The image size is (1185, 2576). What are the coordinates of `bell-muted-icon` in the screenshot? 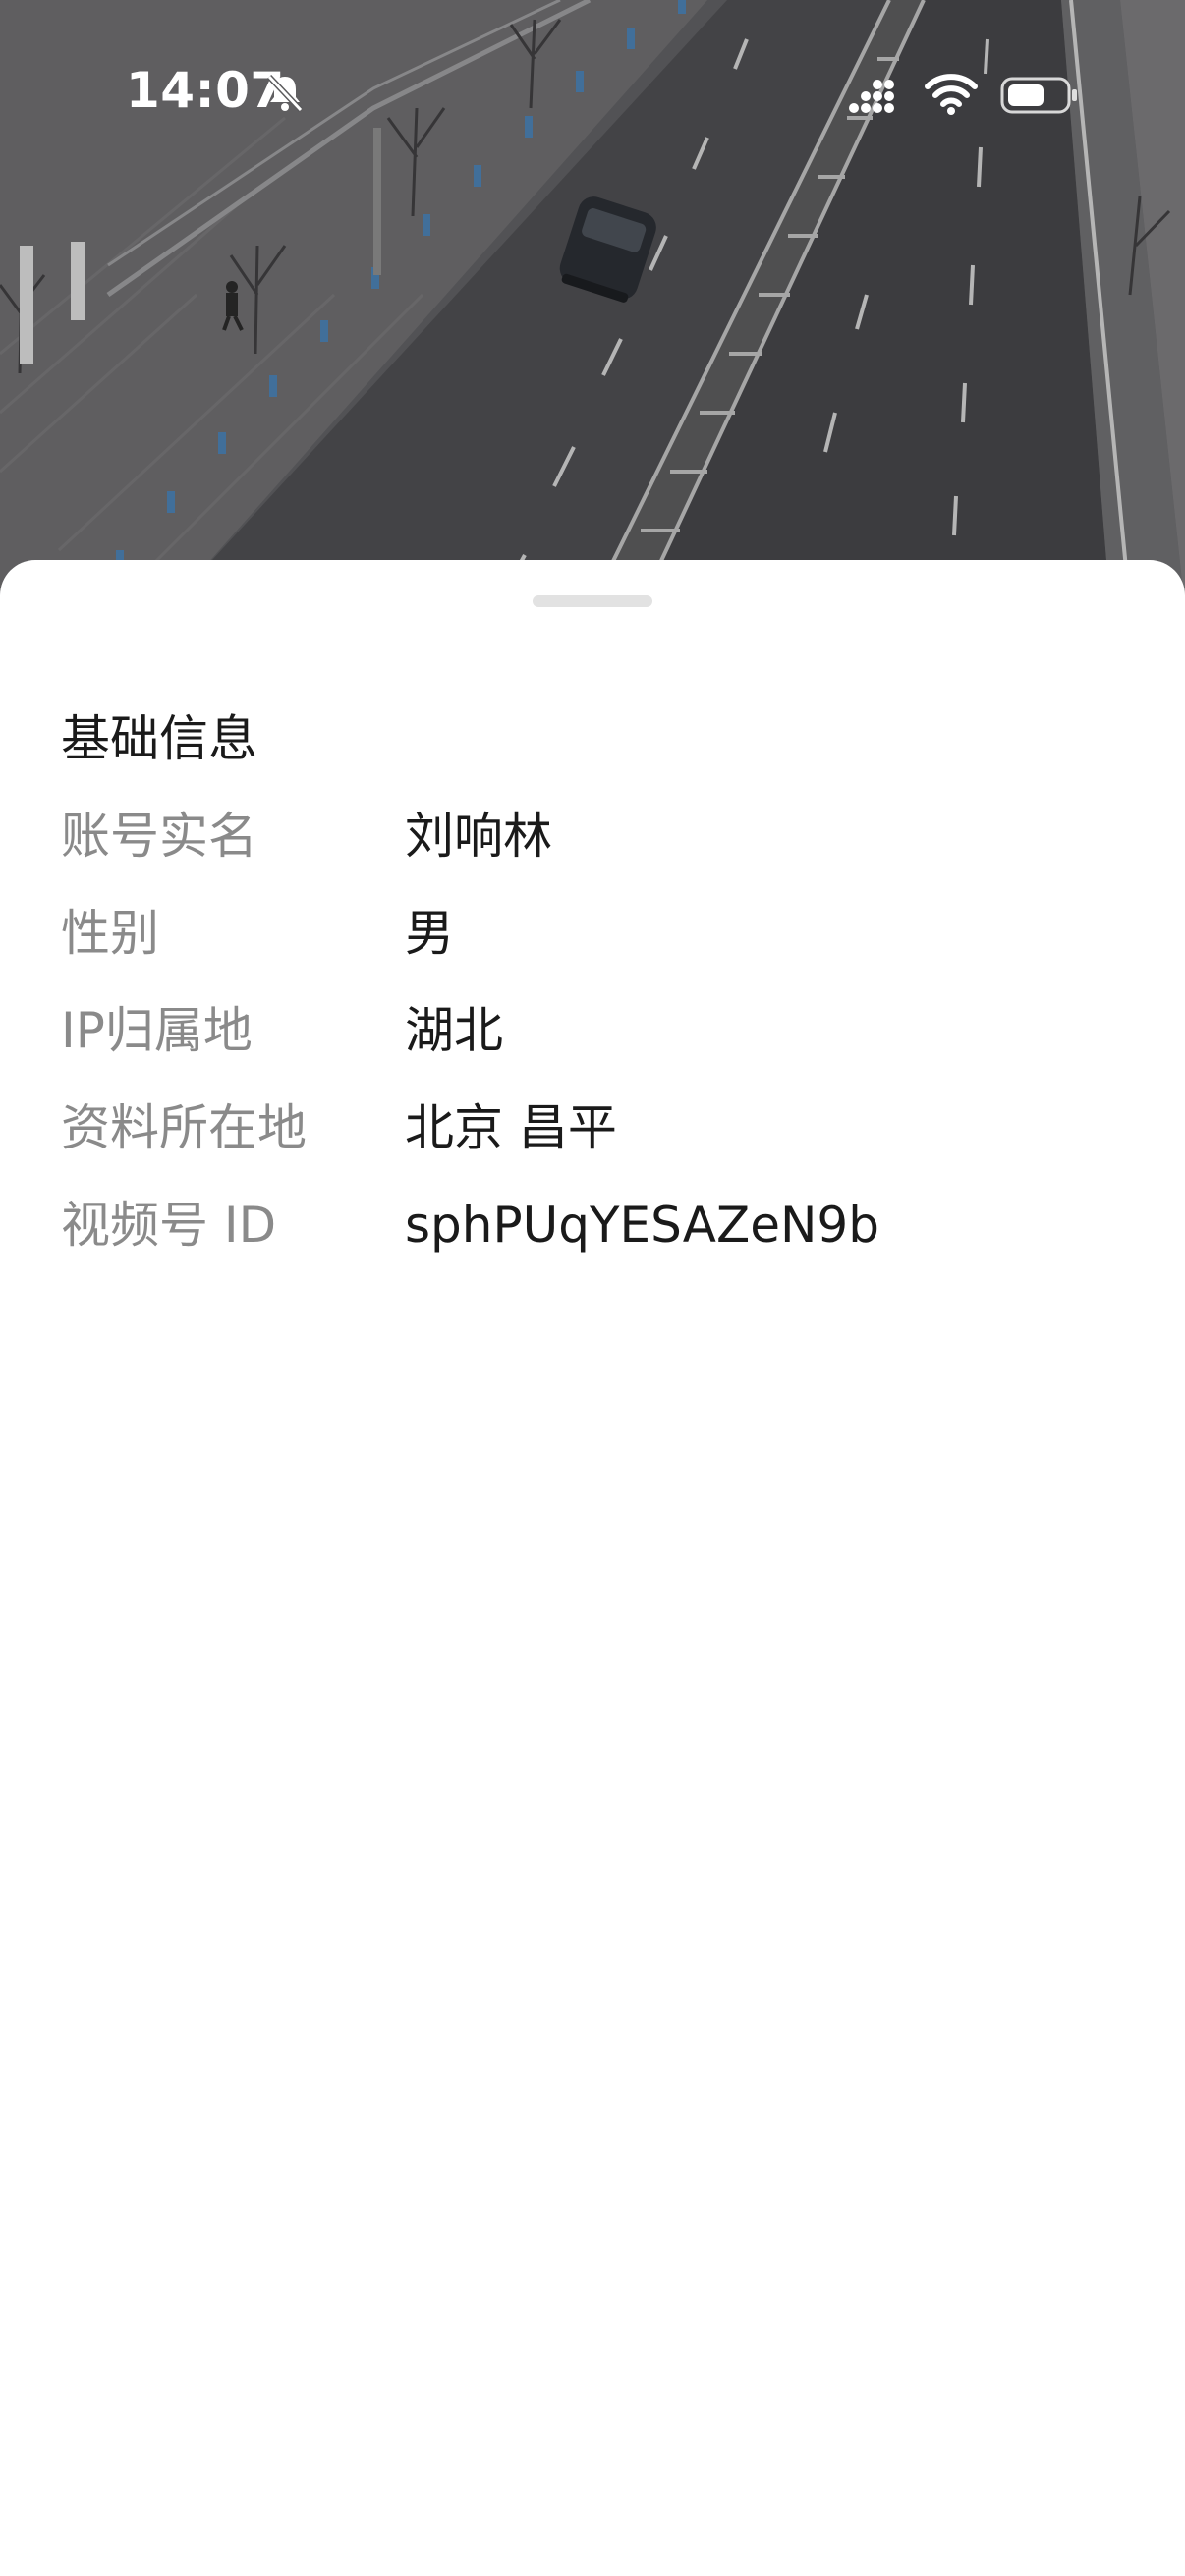 It's located at (285, 92).